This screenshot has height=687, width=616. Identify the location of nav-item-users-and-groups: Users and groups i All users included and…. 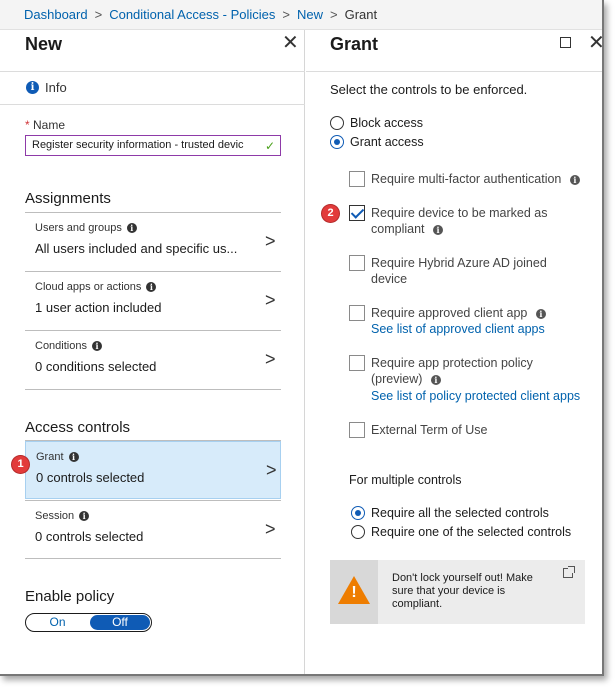
(153, 242).